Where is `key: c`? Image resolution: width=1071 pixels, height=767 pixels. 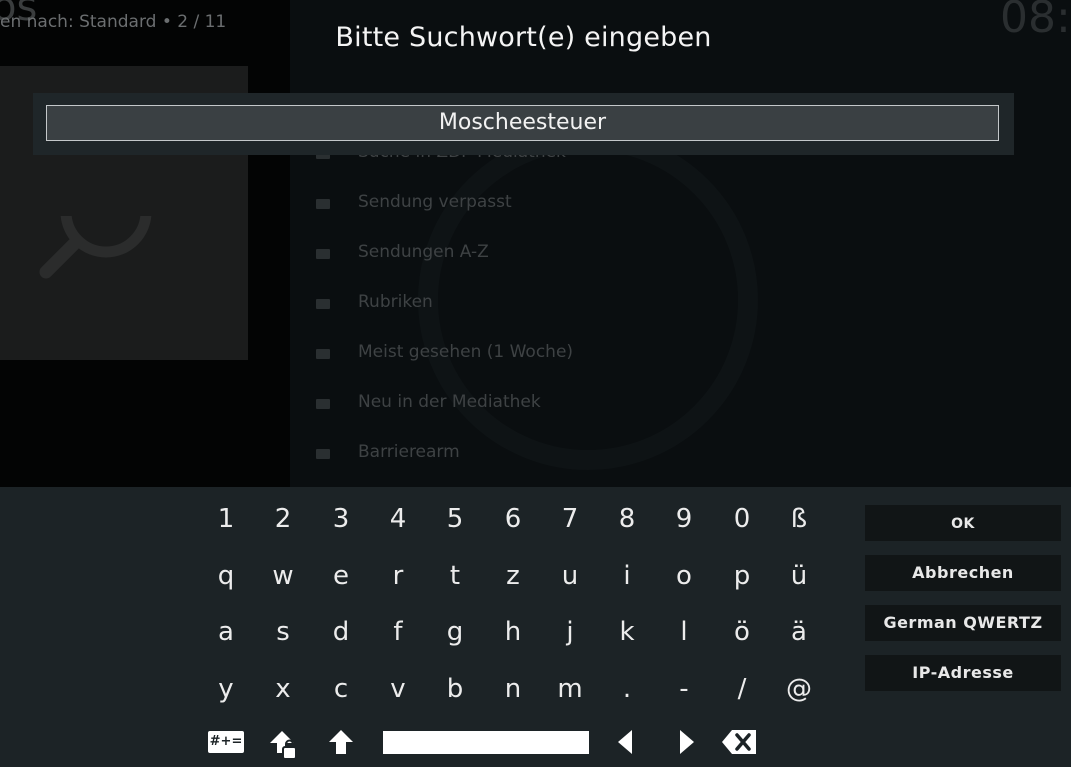
key: c is located at coordinates (341, 689).